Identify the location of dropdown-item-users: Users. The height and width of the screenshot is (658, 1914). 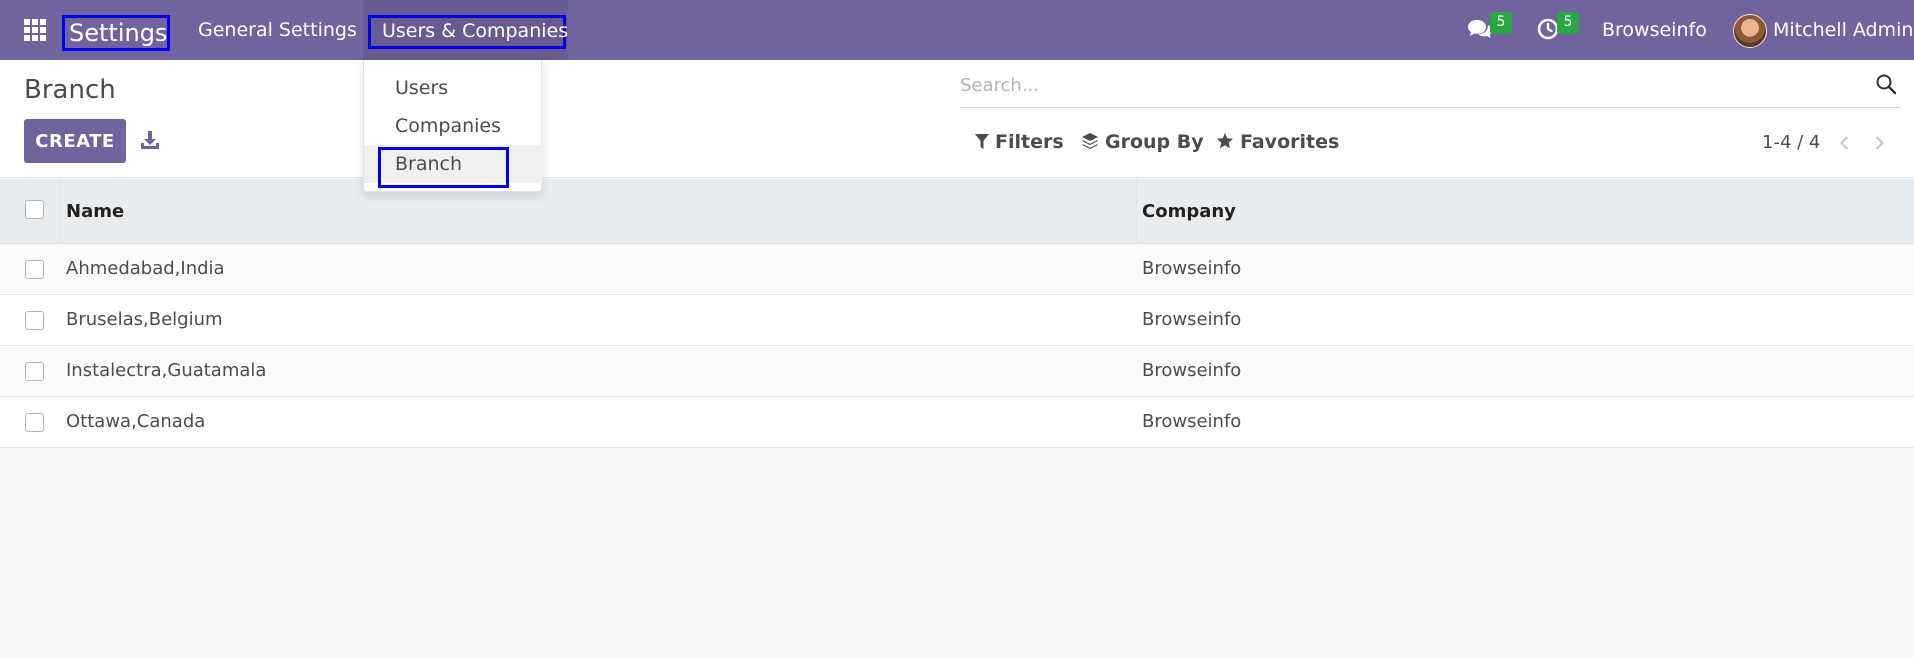
(453, 88).